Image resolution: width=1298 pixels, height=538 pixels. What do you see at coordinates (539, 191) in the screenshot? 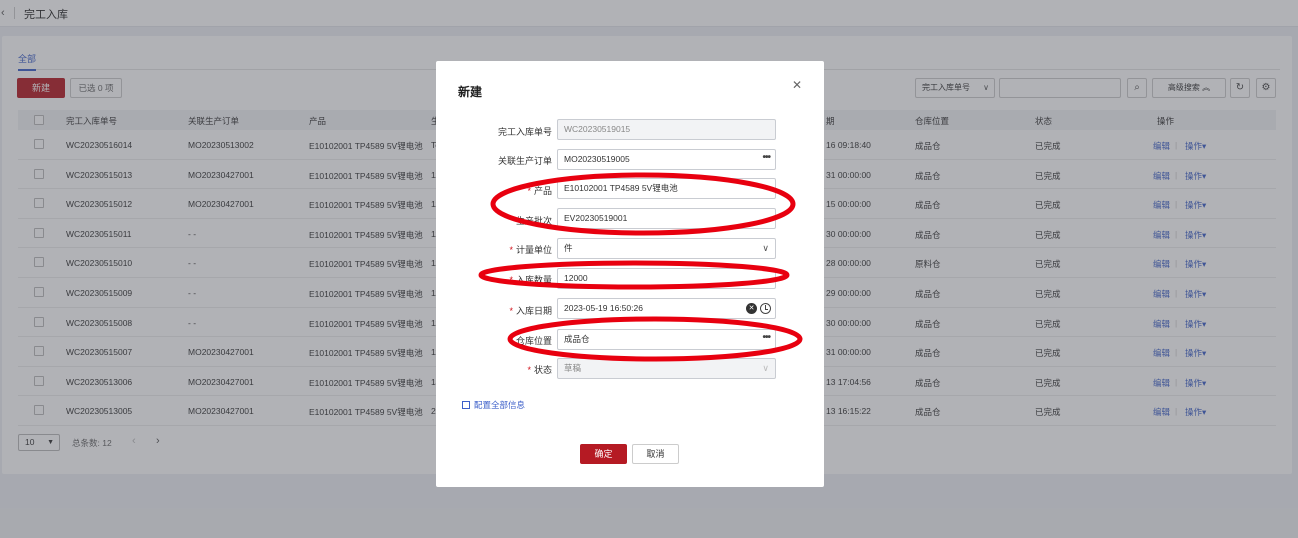
I see `field-label-product: * 产品` at bounding box center [539, 191].